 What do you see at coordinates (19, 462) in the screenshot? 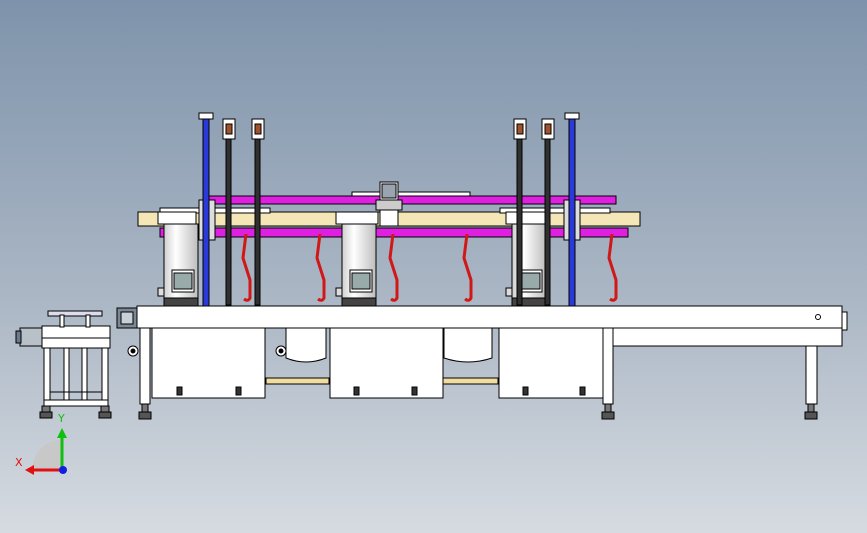
I see `x-axis-label: X` at bounding box center [19, 462].